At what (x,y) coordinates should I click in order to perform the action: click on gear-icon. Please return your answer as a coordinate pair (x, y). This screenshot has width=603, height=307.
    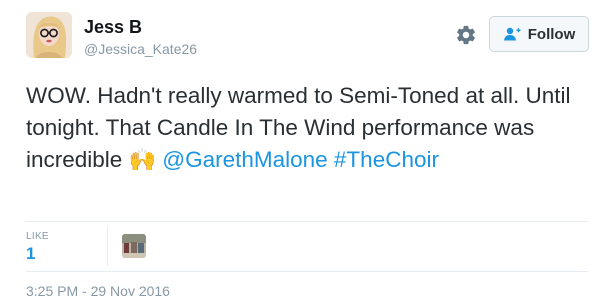
    Looking at the image, I should click on (466, 35).